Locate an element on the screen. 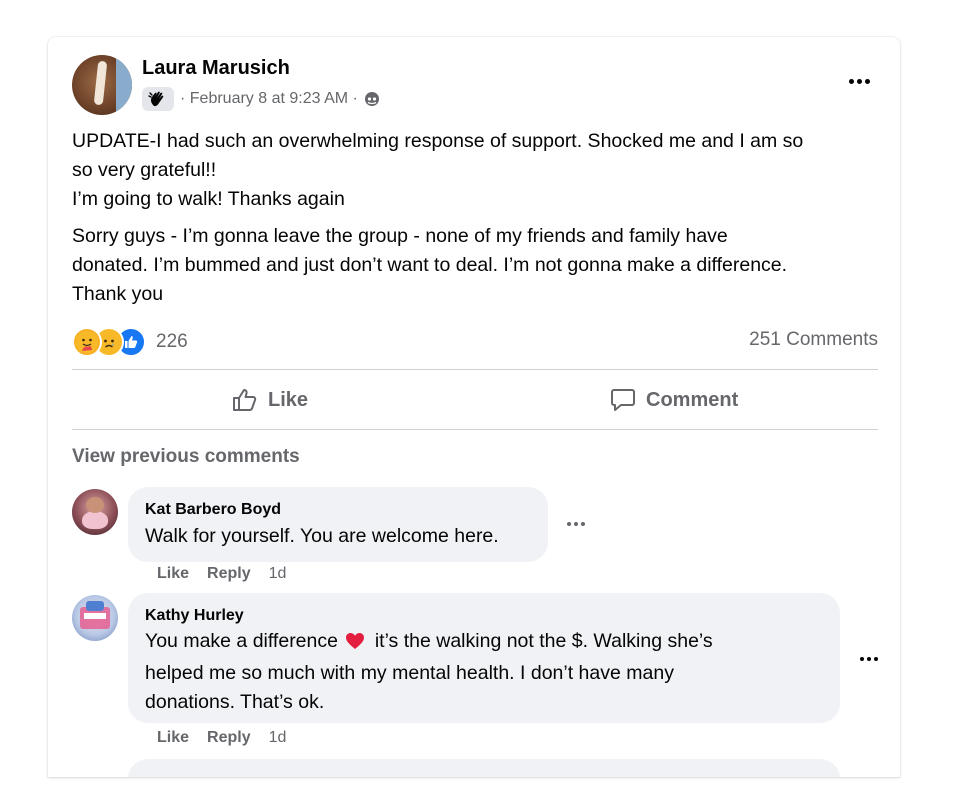  post-body-line: Thank you is located at coordinates (118, 294).